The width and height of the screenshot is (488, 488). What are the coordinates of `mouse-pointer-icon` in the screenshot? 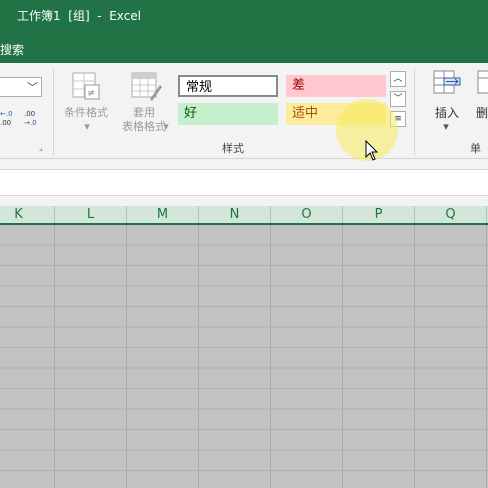 It's located at (372, 152).